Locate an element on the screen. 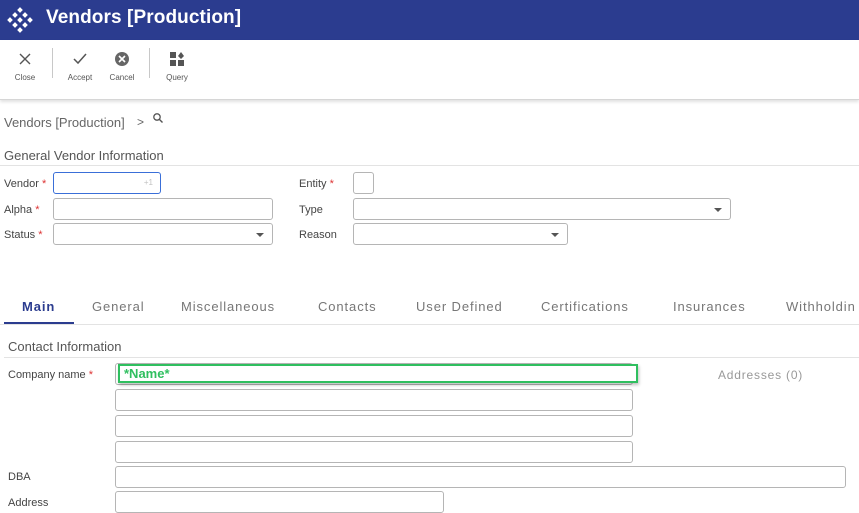 The width and height of the screenshot is (859, 513). company-name-label: Company name * is located at coordinates (50, 375).